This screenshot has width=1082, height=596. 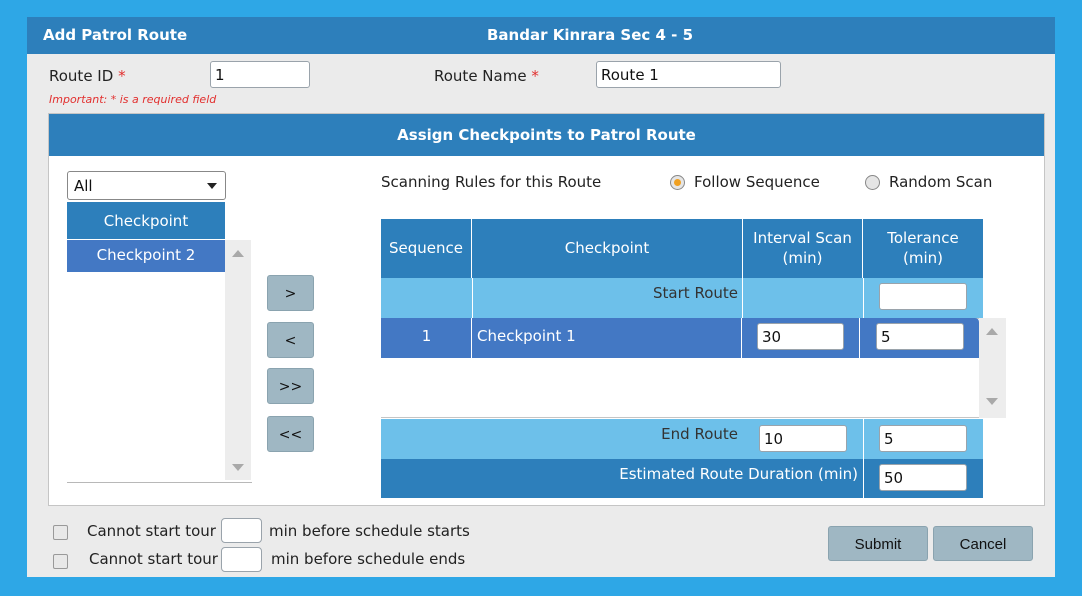 What do you see at coordinates (146, 221) in the screenshot?
I see `available-list-header: Checkpoint` at bounding box center [146, 221].